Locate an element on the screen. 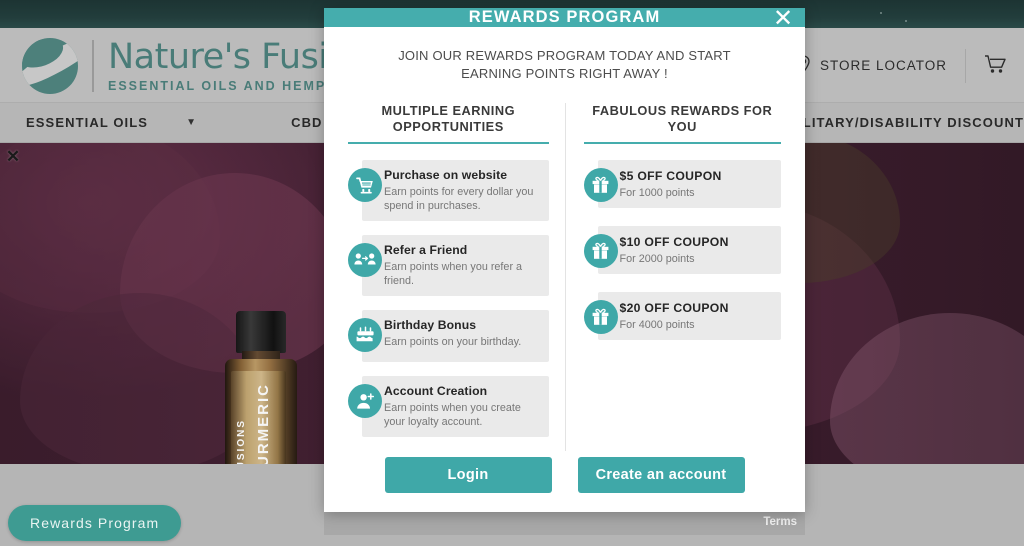 This screenshot has width=1024, height=546. header-utility-nav: STORE LOCATOR is located at coordinates (900, 65).